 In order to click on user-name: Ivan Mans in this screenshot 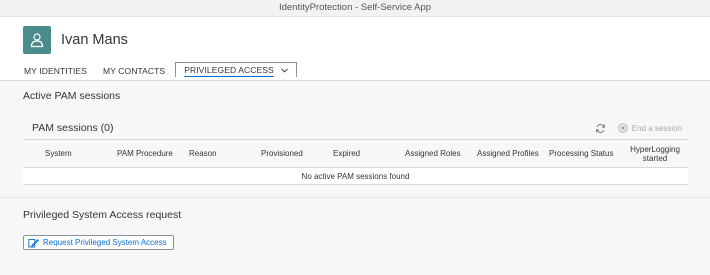, I will do `click(94, 39)`.